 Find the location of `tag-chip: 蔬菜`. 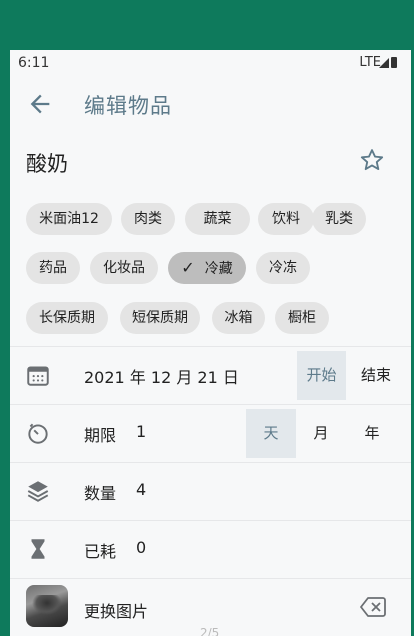

tag-chip: 蔬菜 is located at coordinates (217, 219).